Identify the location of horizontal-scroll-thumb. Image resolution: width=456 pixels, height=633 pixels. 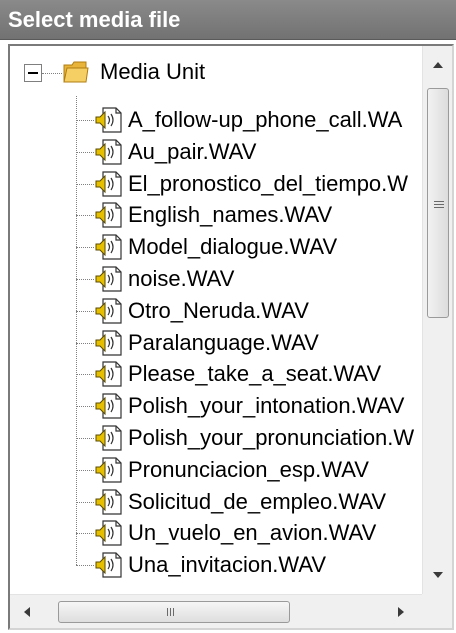
(174, 612).